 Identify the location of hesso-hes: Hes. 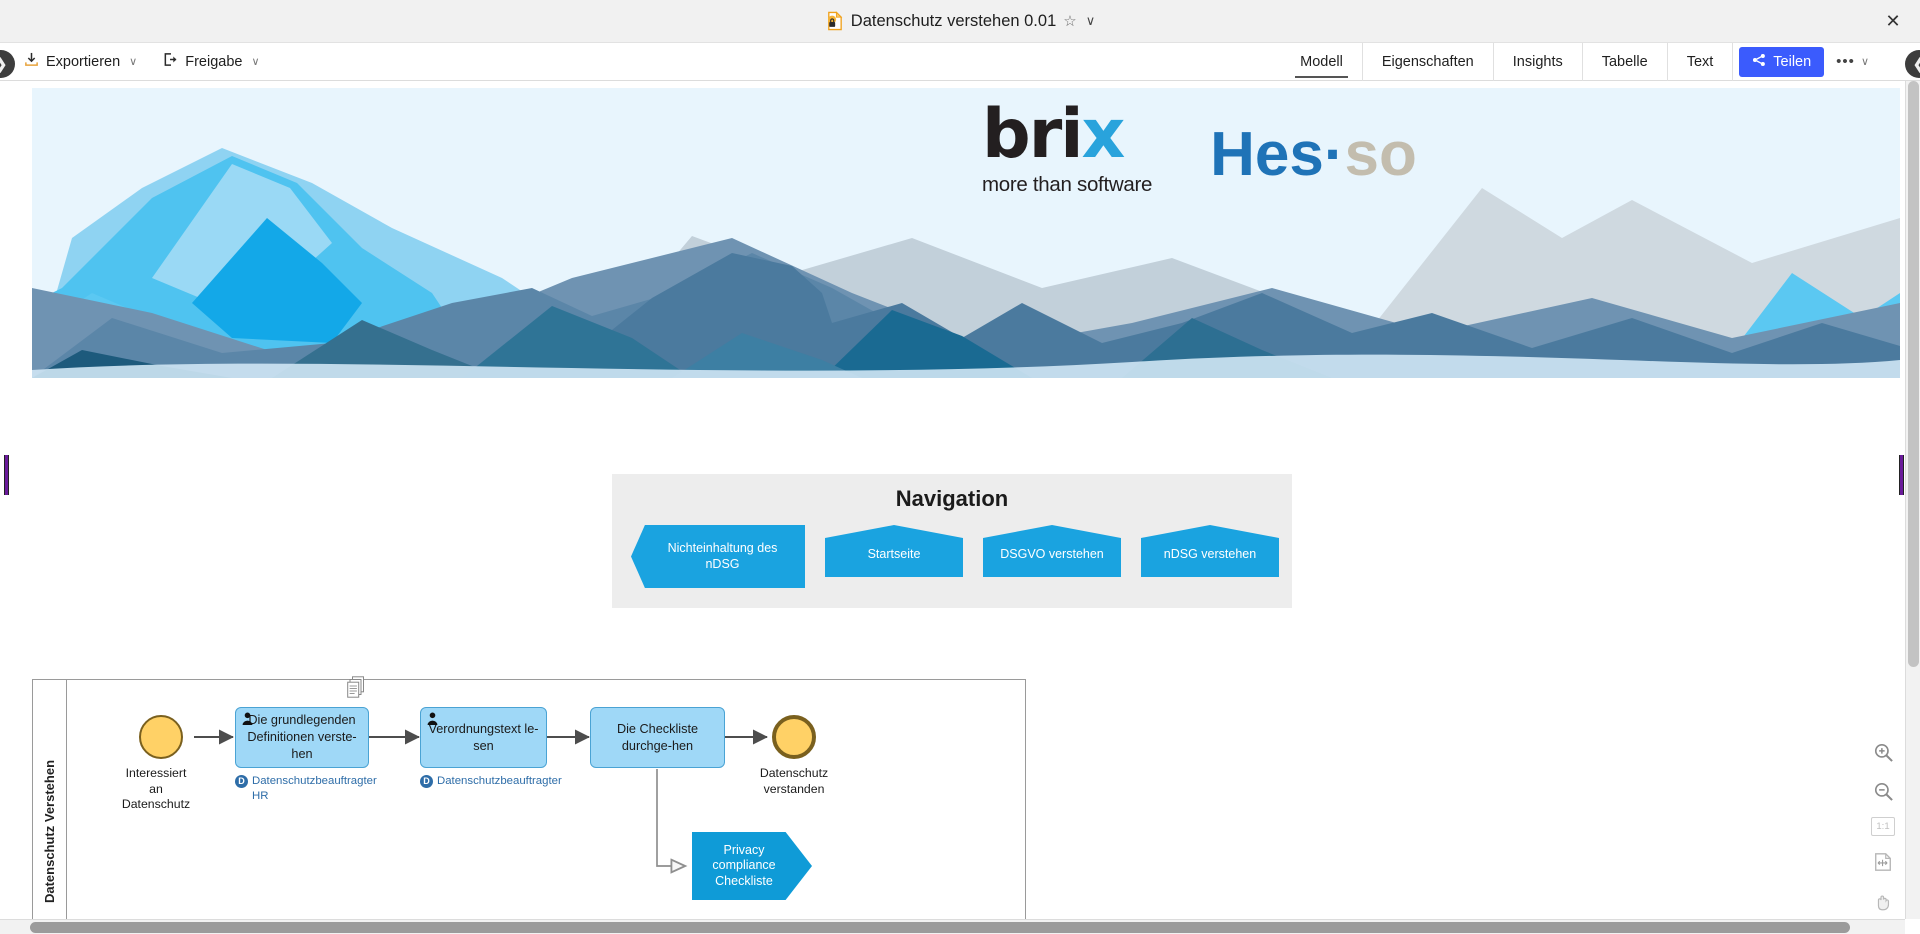
(1267, 154).